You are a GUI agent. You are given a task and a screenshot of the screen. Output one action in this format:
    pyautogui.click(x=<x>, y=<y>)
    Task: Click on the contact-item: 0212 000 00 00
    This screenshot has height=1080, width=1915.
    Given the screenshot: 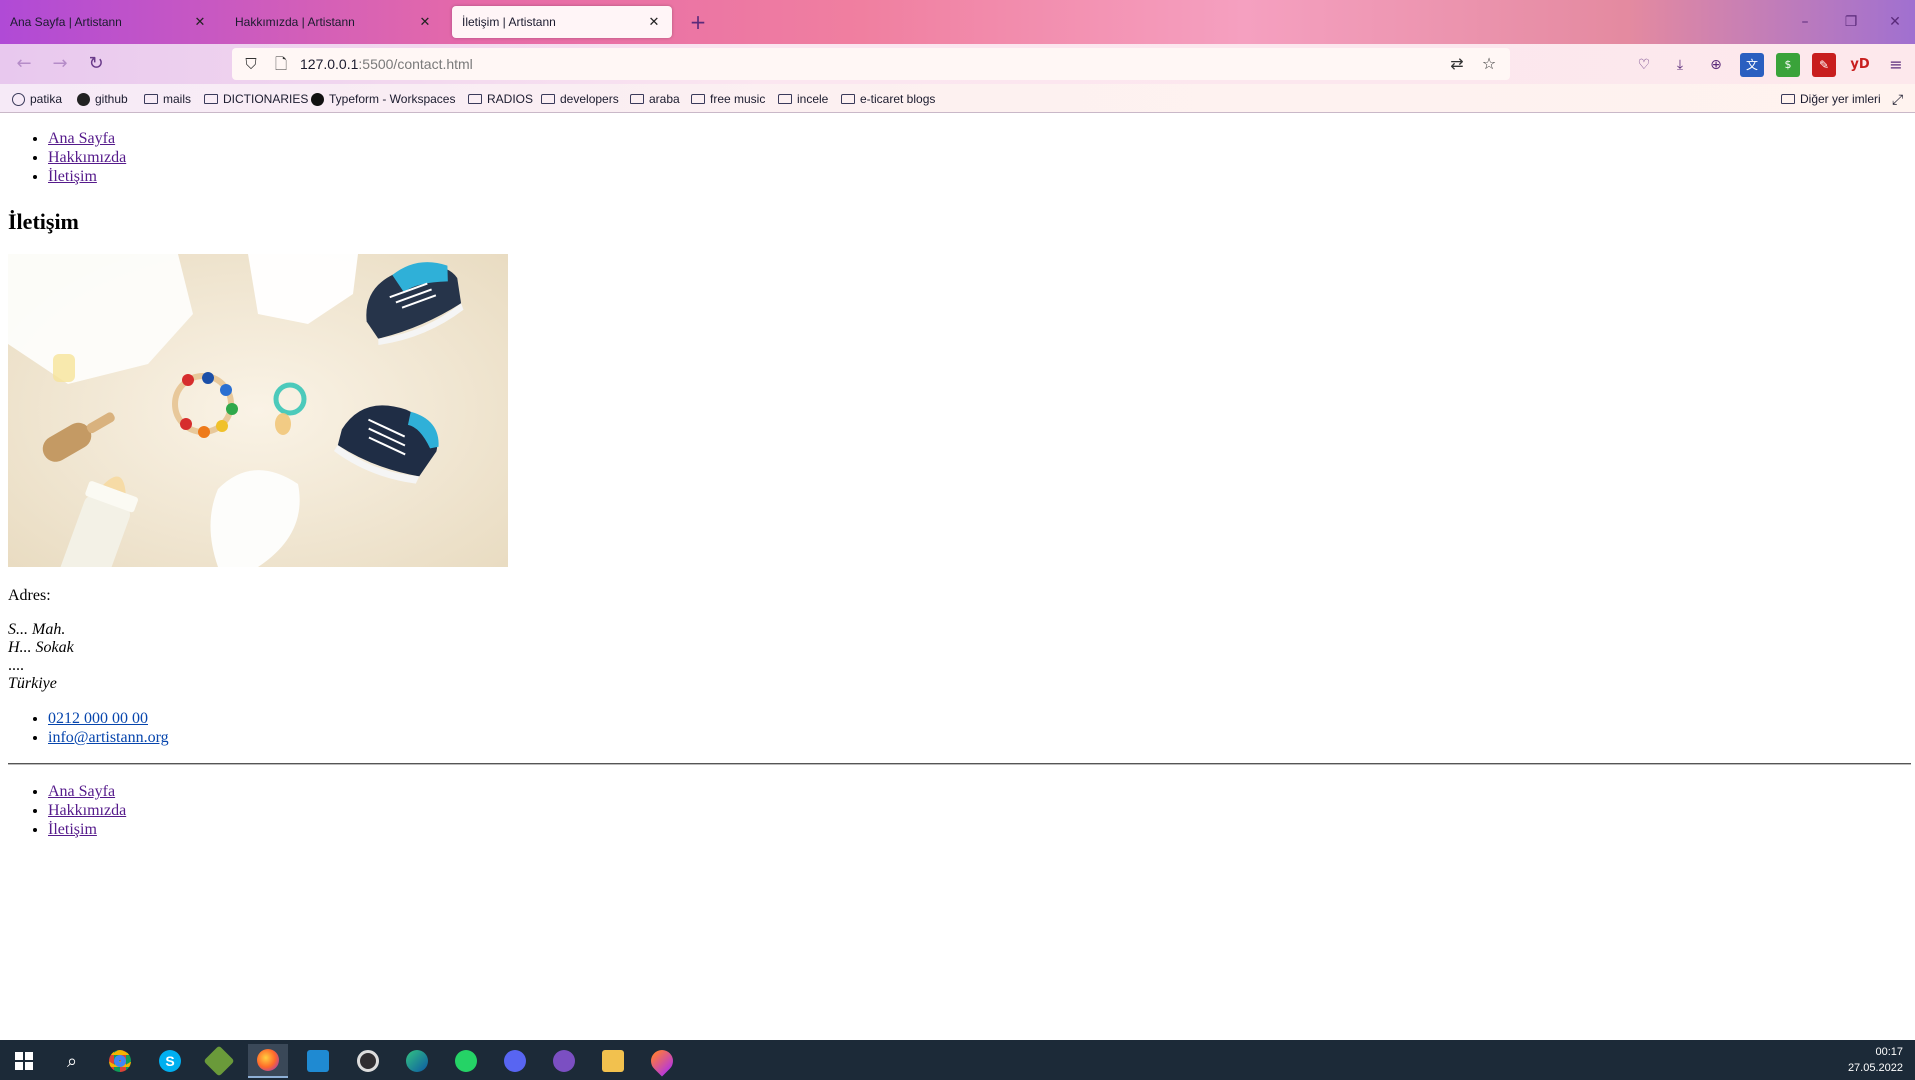 What is the action you would take?
    pyautogui.click(x=108, y=718)
    